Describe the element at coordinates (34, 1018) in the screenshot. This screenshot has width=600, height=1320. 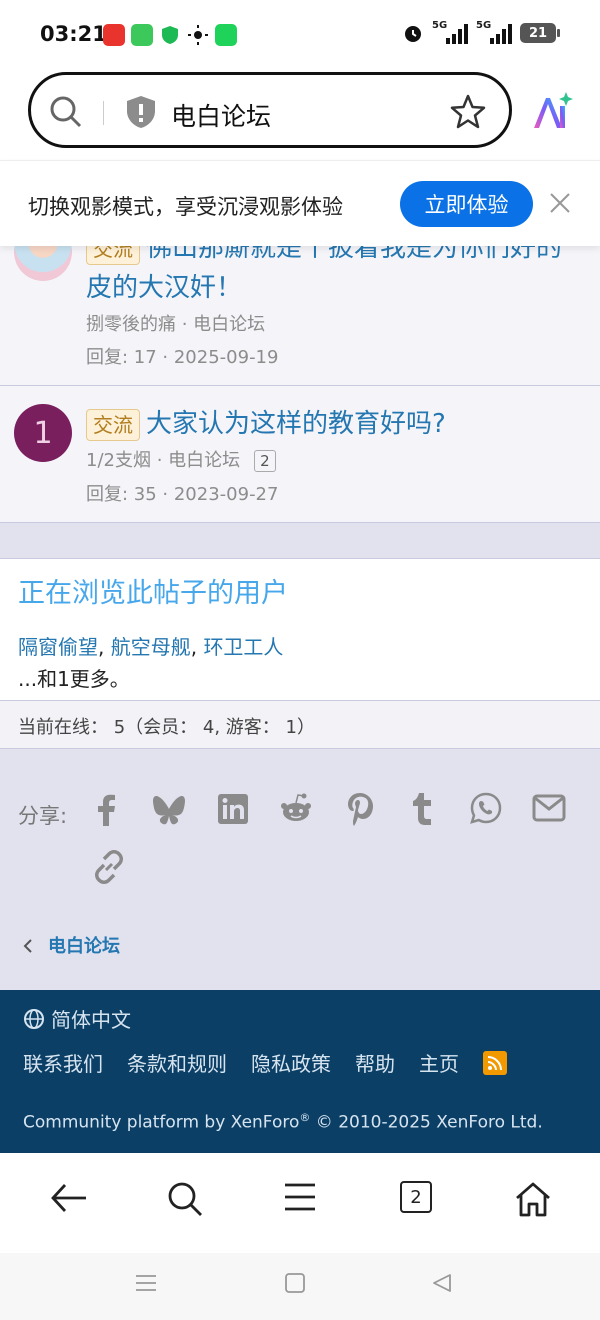
I see `globe-icon` at that location.